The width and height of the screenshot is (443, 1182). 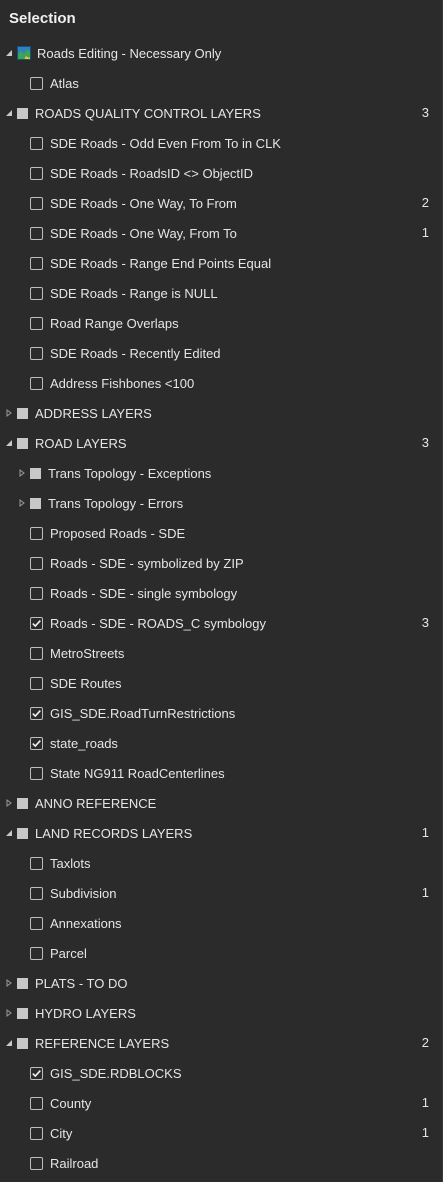 What do you see at coordinates (221, 443) in the screenshot?
I see `group-row-road-layers: ROAD LAYERS 3` at bounding box center [221, 443].